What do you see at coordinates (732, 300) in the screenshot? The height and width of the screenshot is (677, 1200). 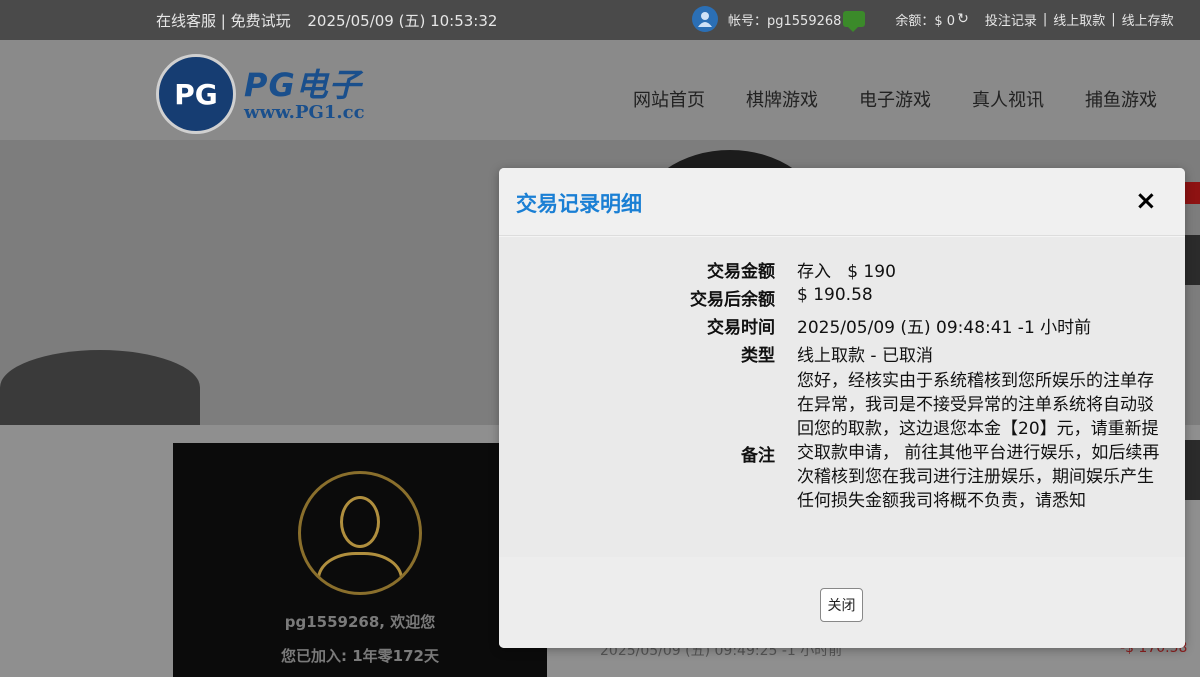 I see `detail-label: 交易后余额` at bounding box center [732, 300].